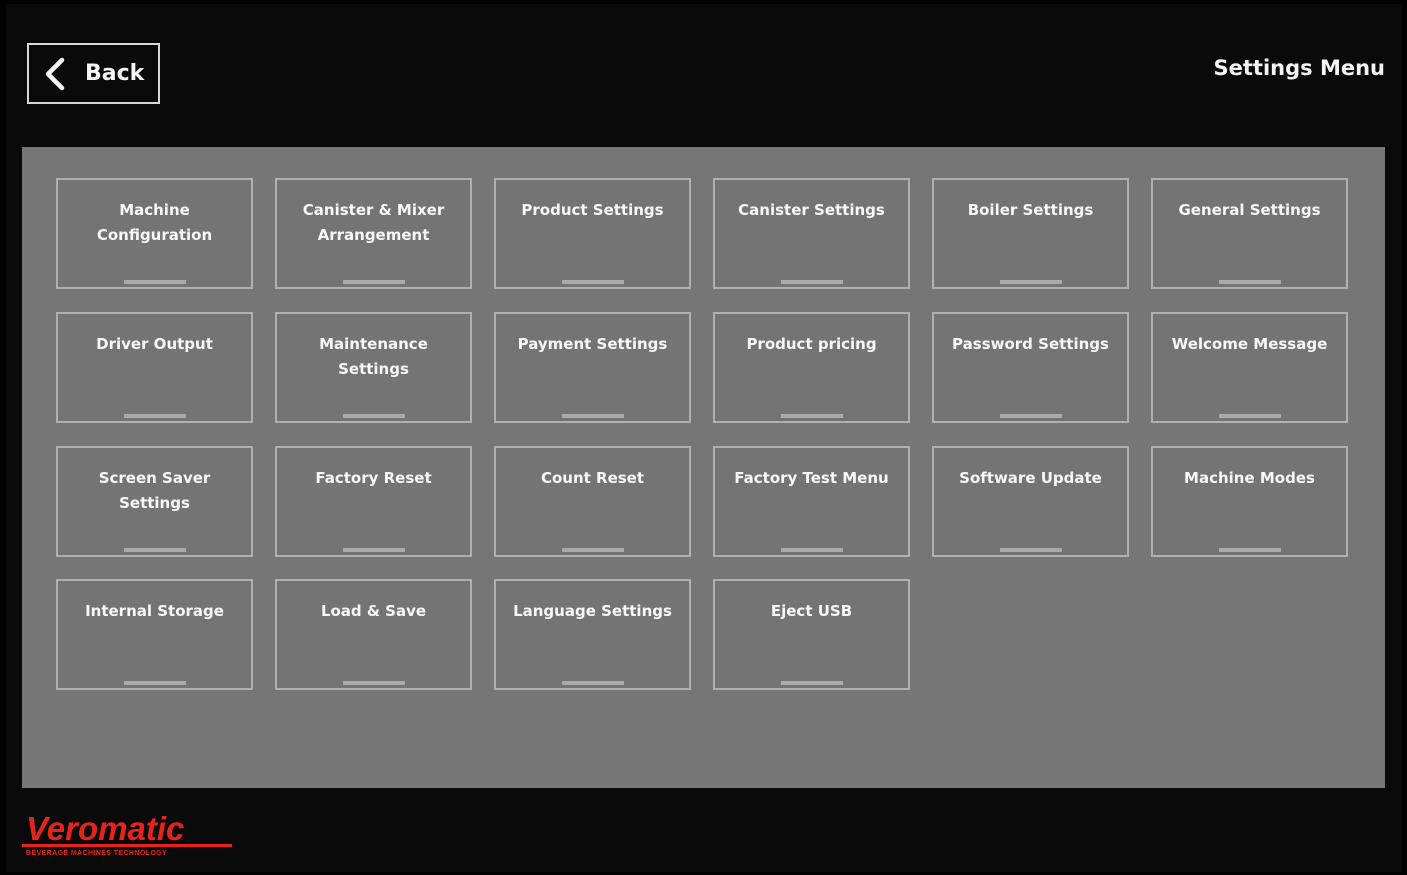 This screenshot has height=875, width=1407. What do you see at coordinates (96, 853) in the screenshot?
I see `brand-tagline: BEVERAGE MACHINES TECHNOLOGY` at bounding box center [96, 853].